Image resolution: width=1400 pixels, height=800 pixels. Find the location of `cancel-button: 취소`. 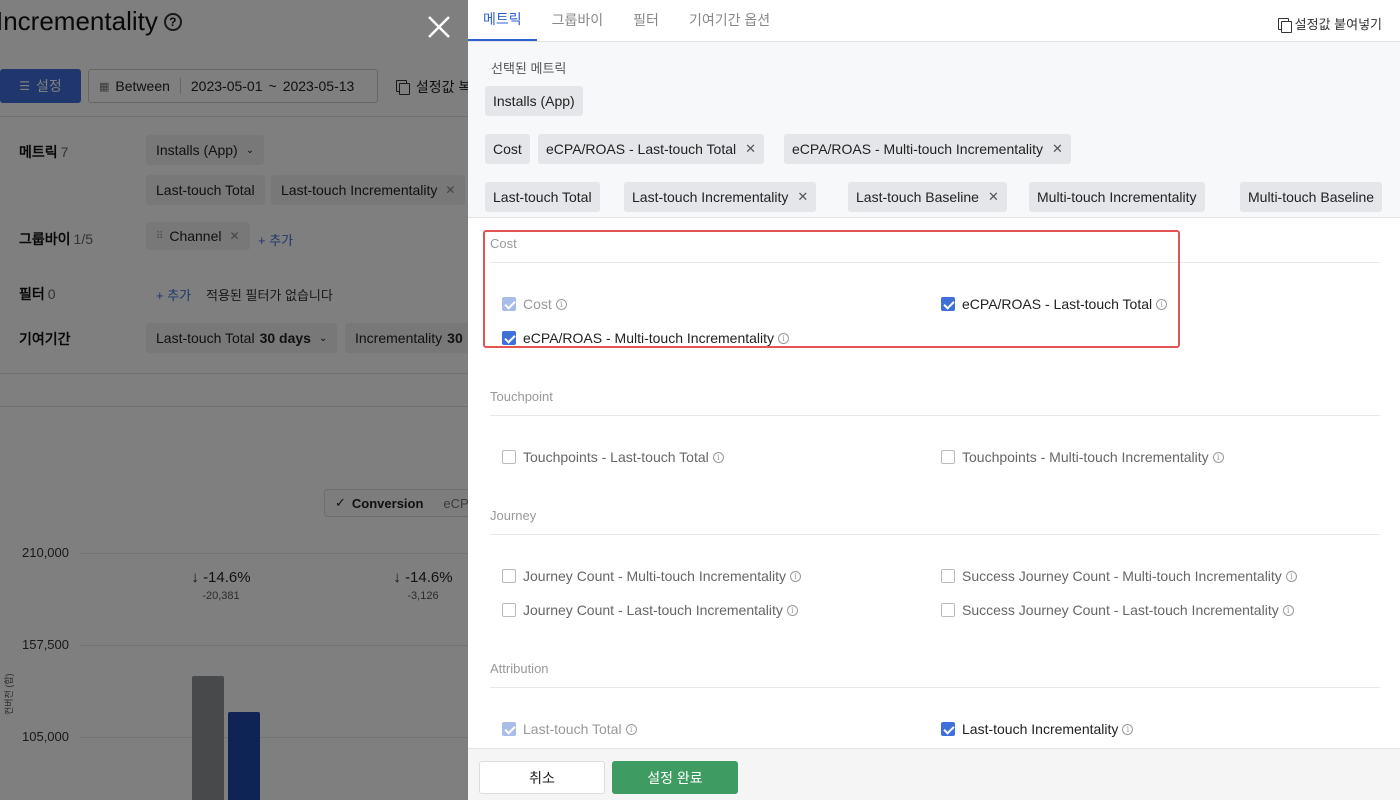

cancel-button: 취소 is located at coordinates (542, 777).